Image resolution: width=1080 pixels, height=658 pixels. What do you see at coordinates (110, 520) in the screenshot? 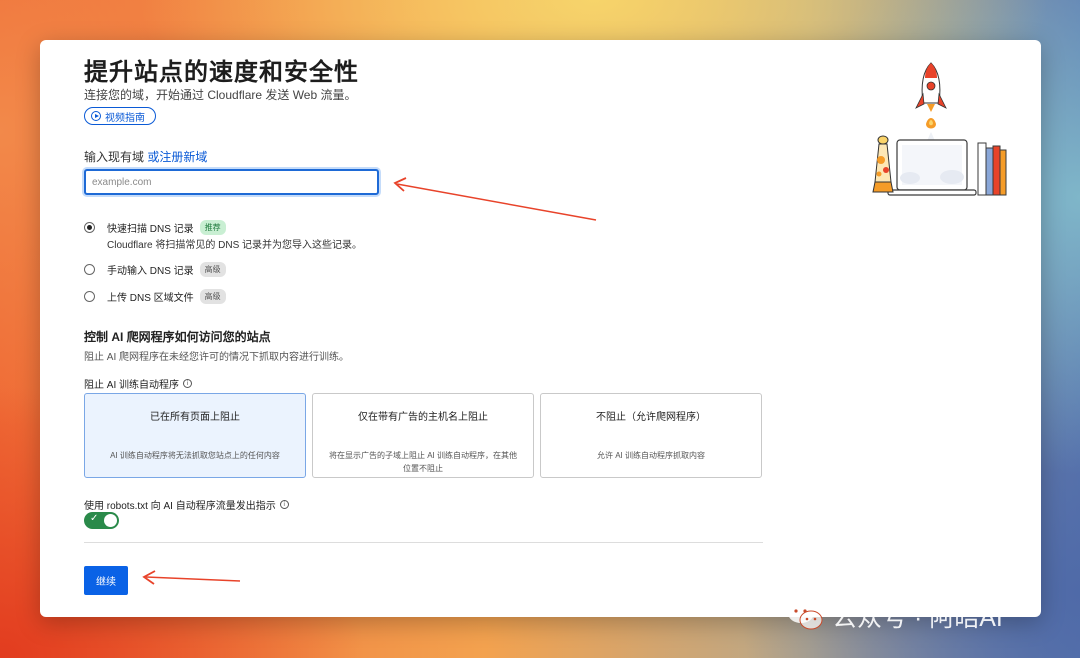
I see `toggle-knob` at bounding box center [110, 520].